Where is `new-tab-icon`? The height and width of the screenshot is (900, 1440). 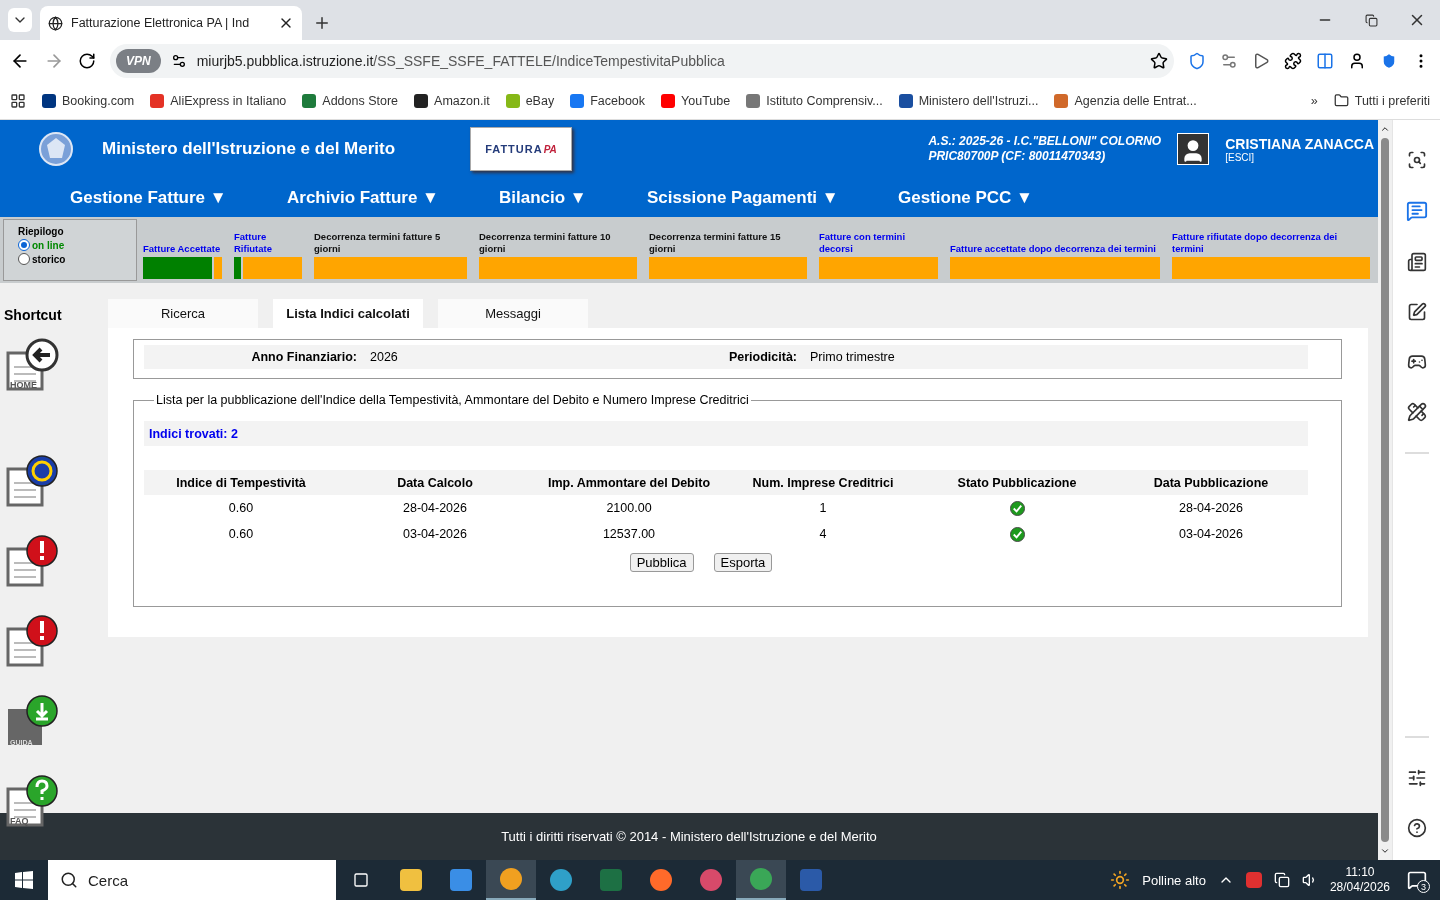 new-tab-icon is located at coordinates (322, 23).